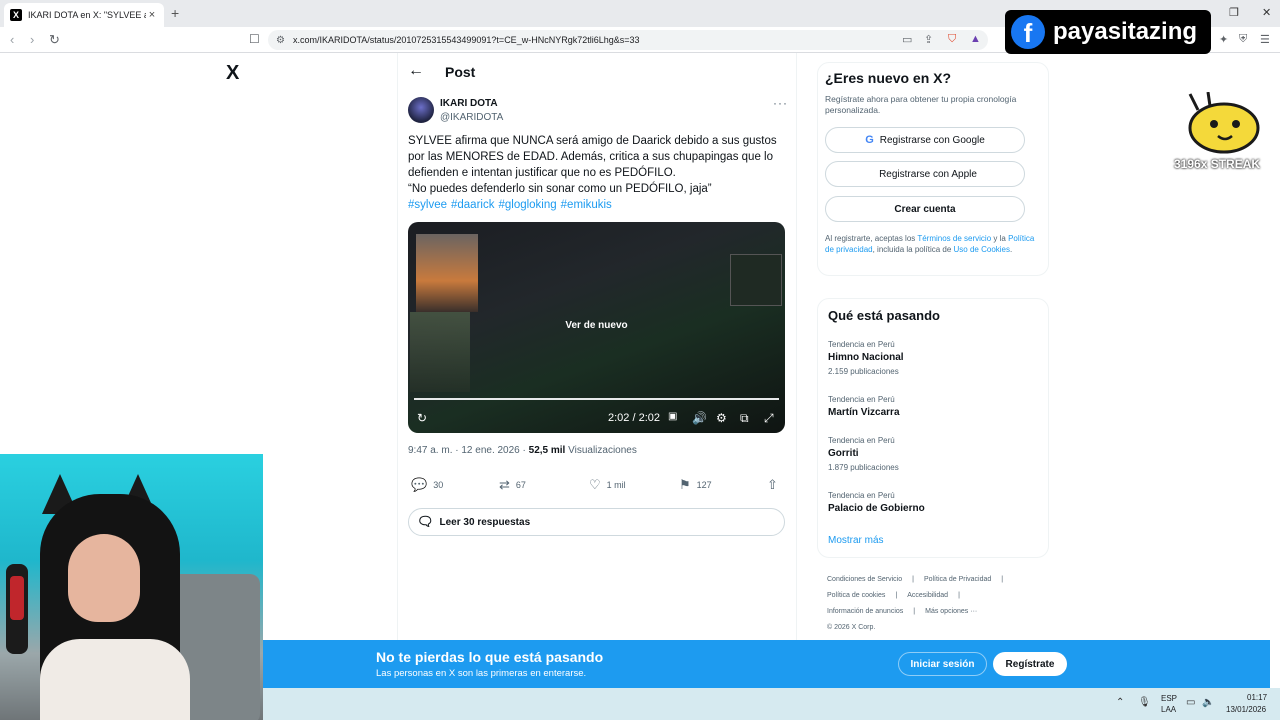  What do you see at coordinates (54, 40) in the screenshot?
I see `reload-icon: ↻` at bounding box center [54, 40].